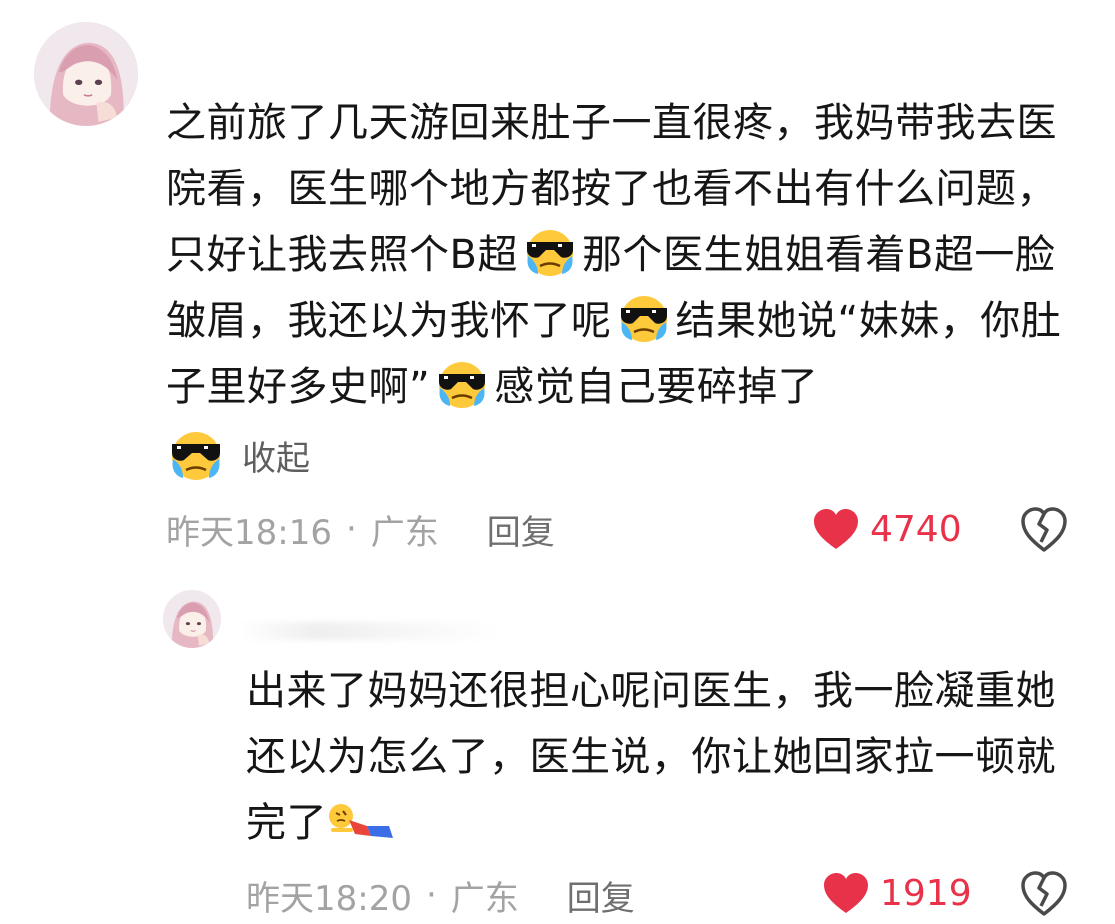 This screenshot has width=1115, height=924. What do you see at coordinates (440, 895) in the screenshot?
I see `reply-meta: 昨天18:20 · 广东 回复` at bounding box center [440, 895].